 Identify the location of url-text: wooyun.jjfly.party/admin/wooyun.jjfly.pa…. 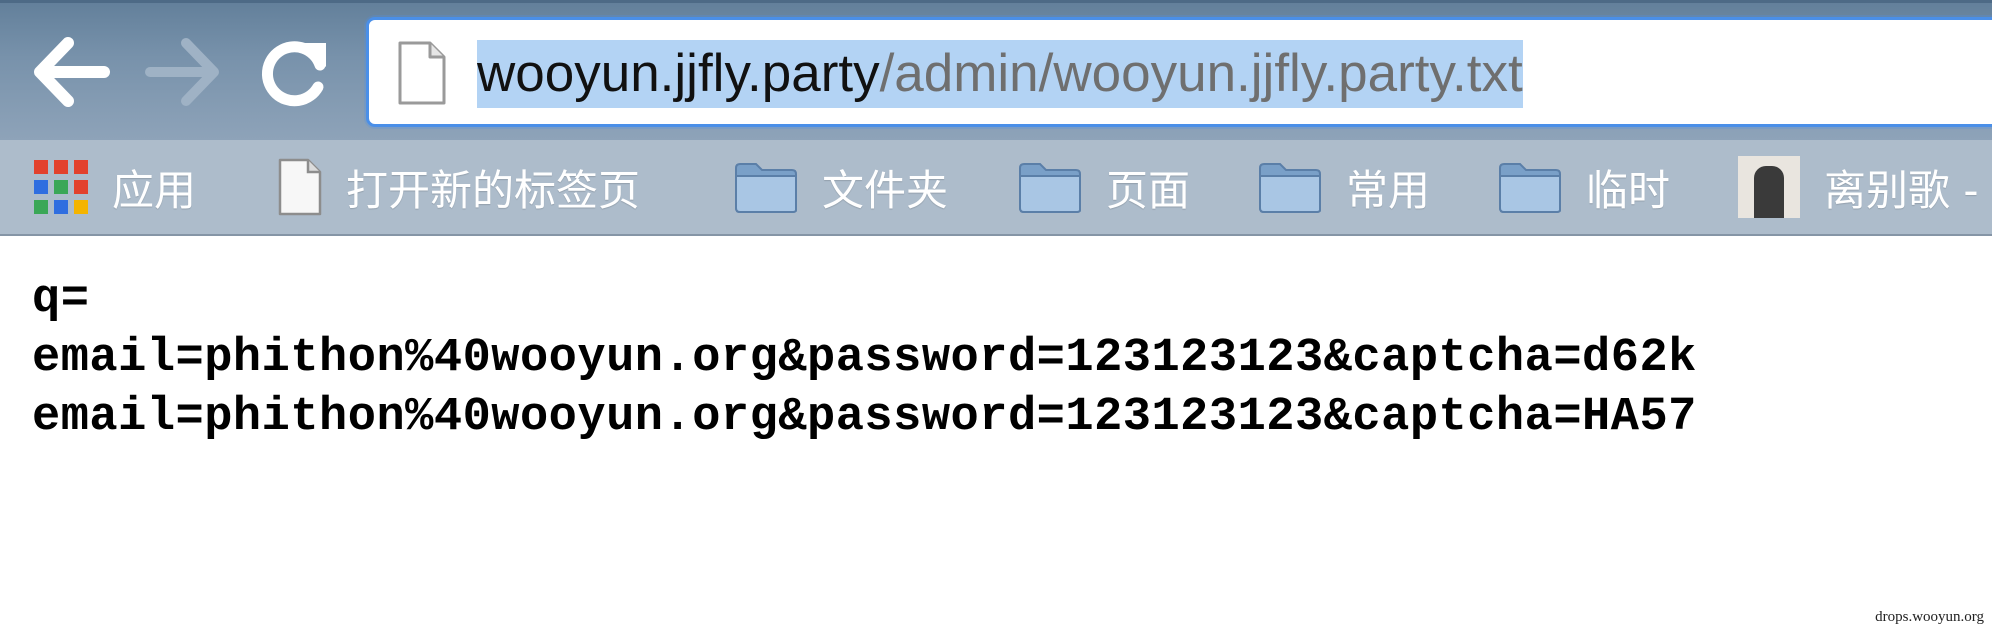
(1000, 74).